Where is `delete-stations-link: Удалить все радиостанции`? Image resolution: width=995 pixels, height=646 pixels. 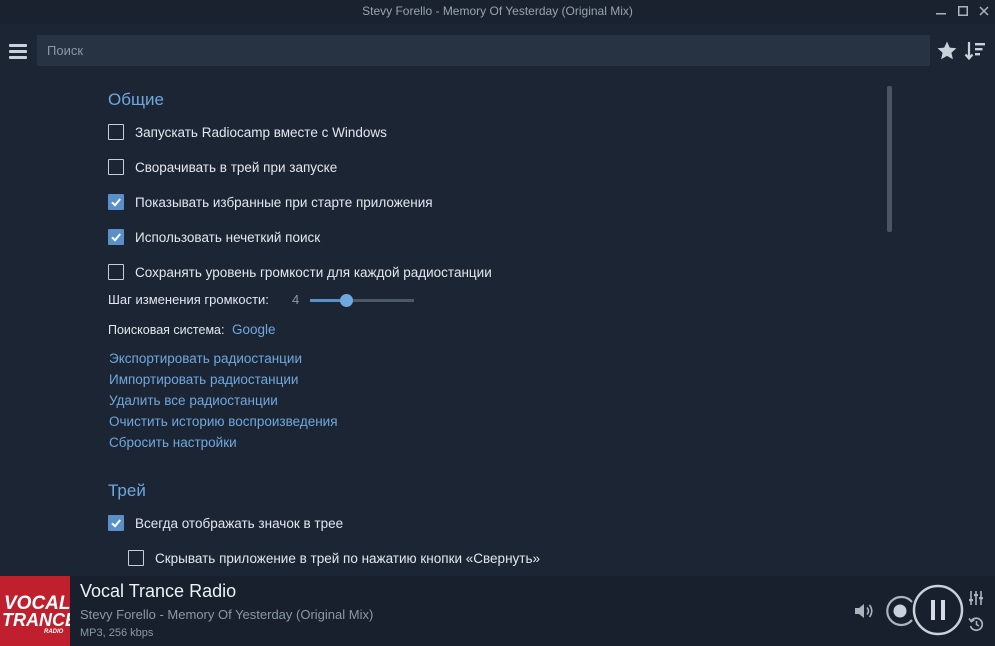
delete-stations-link: Удалить все радиостанции is located at coordinates (193, 400).